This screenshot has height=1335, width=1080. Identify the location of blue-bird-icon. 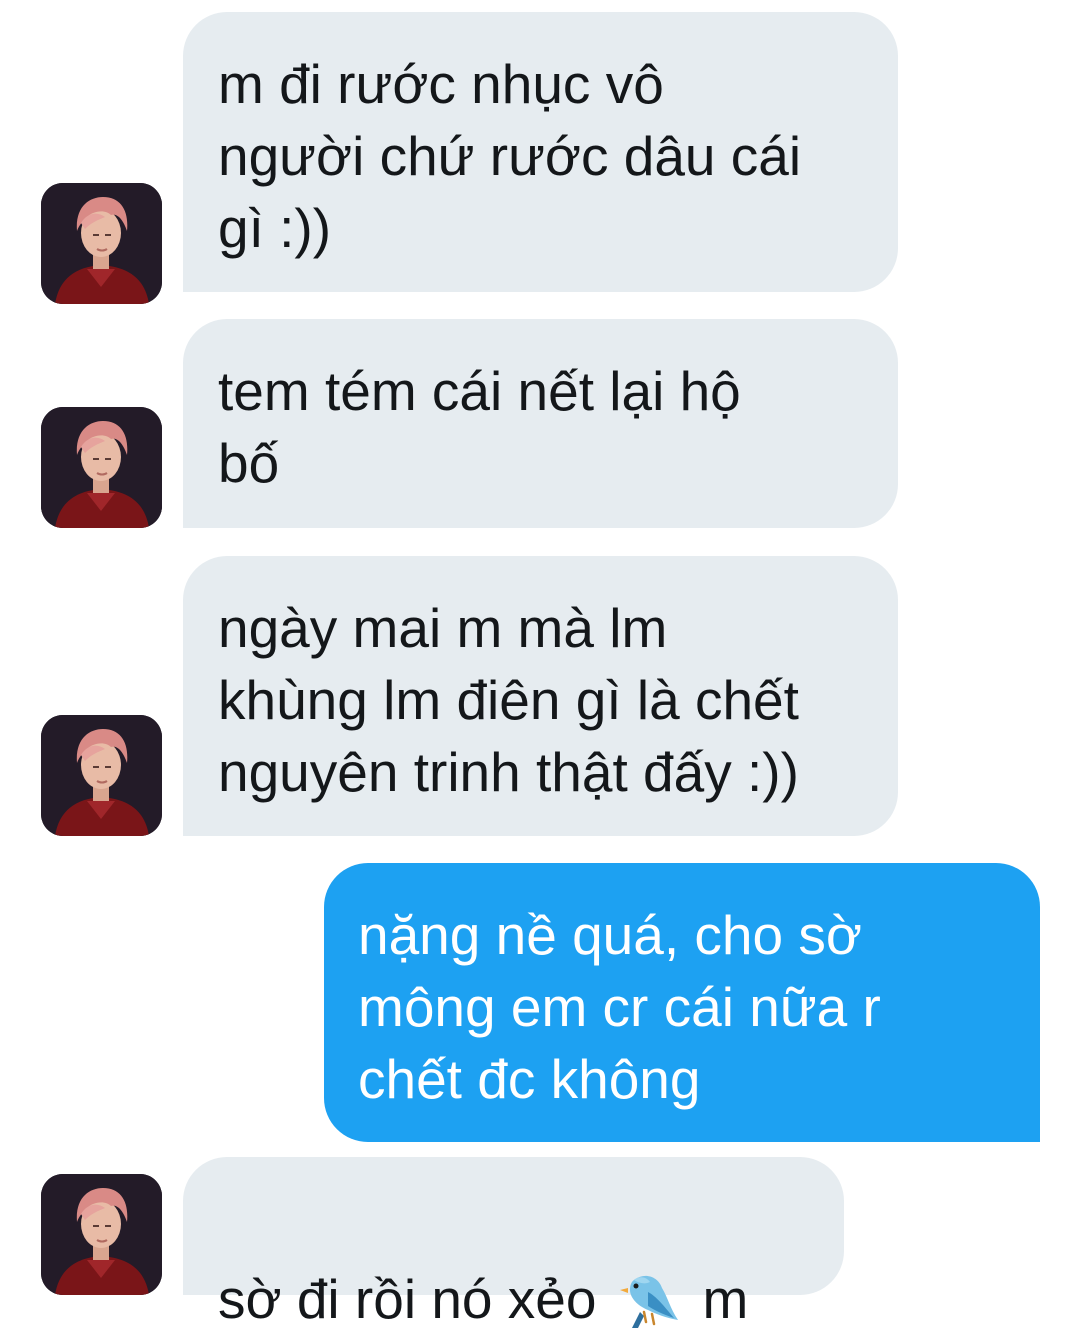
(646, 1298).